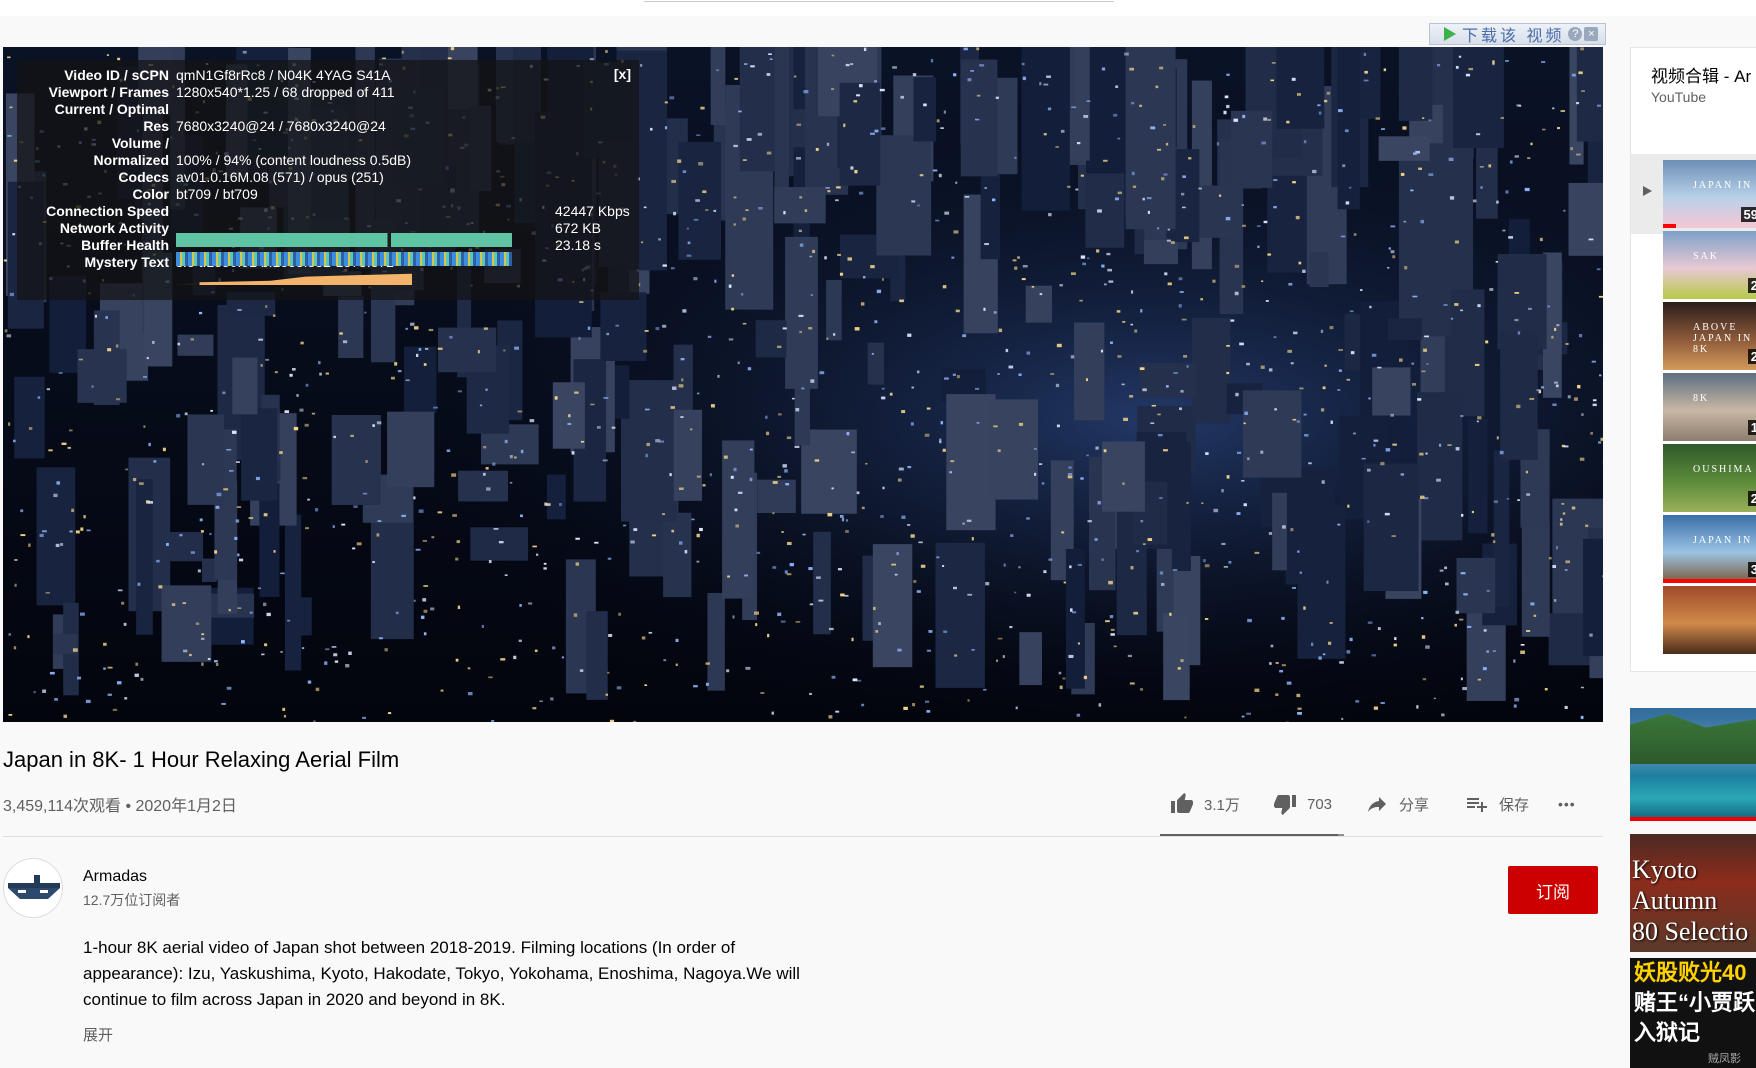 This screenshot has height=1068, width=1756. I want to click on playlist-item-thumbnail: JAPAN IN 59, so click(1709, 194).